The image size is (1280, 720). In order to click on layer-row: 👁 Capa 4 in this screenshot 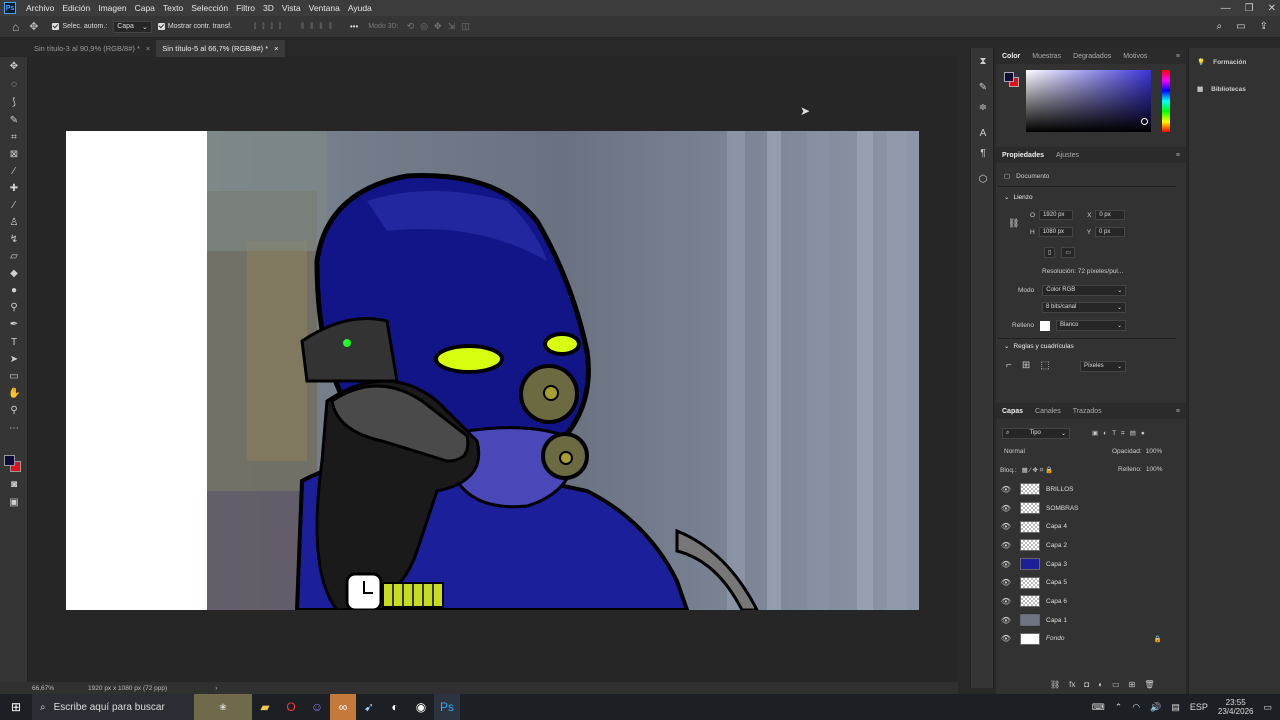, I will do `click(1086, 526)`.